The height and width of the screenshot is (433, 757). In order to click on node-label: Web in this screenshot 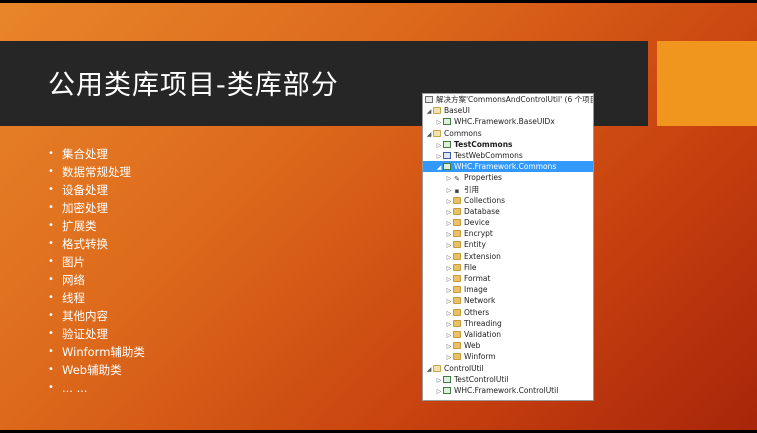, I will do `click(472, 346)`.